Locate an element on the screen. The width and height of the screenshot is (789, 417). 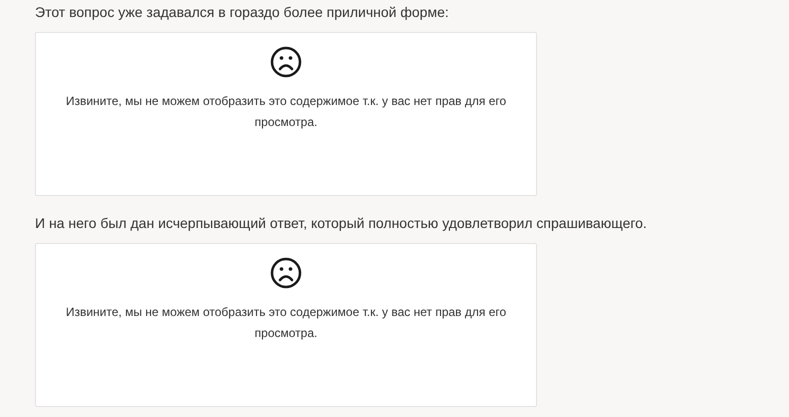
paragraph: И на него был дан исчерпывающий ответ, который полностью удовлетворил спрашивающего. is located at coordinates (341, 223).